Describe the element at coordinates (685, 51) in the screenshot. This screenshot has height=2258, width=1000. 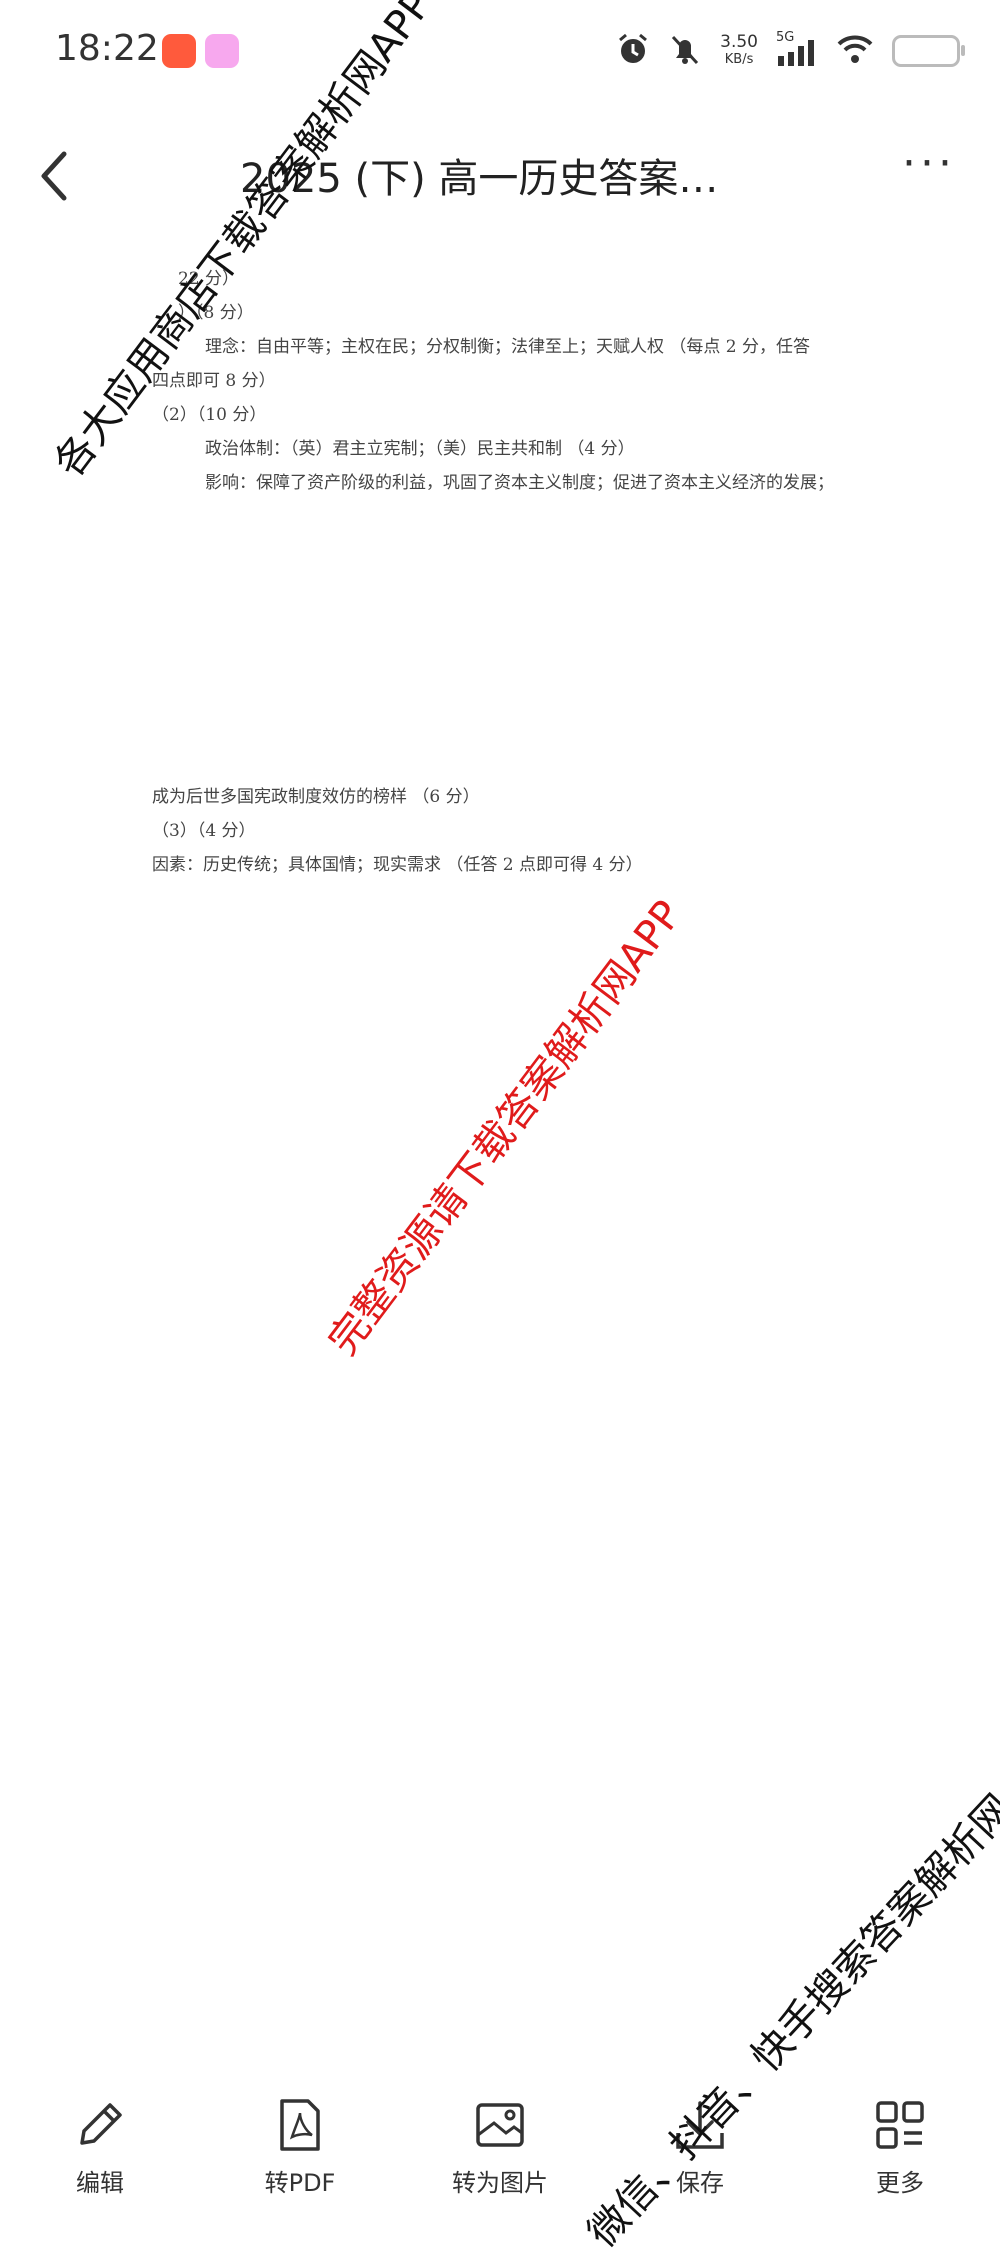
I see `mute-bell-icon` at that location.